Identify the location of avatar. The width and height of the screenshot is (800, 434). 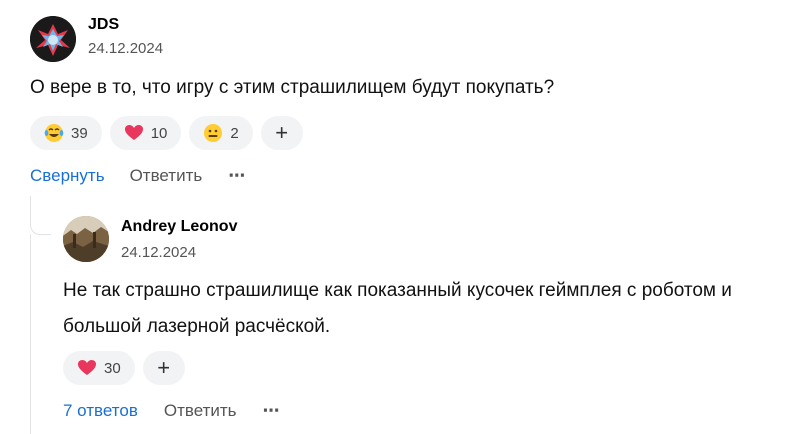
(86, 239).